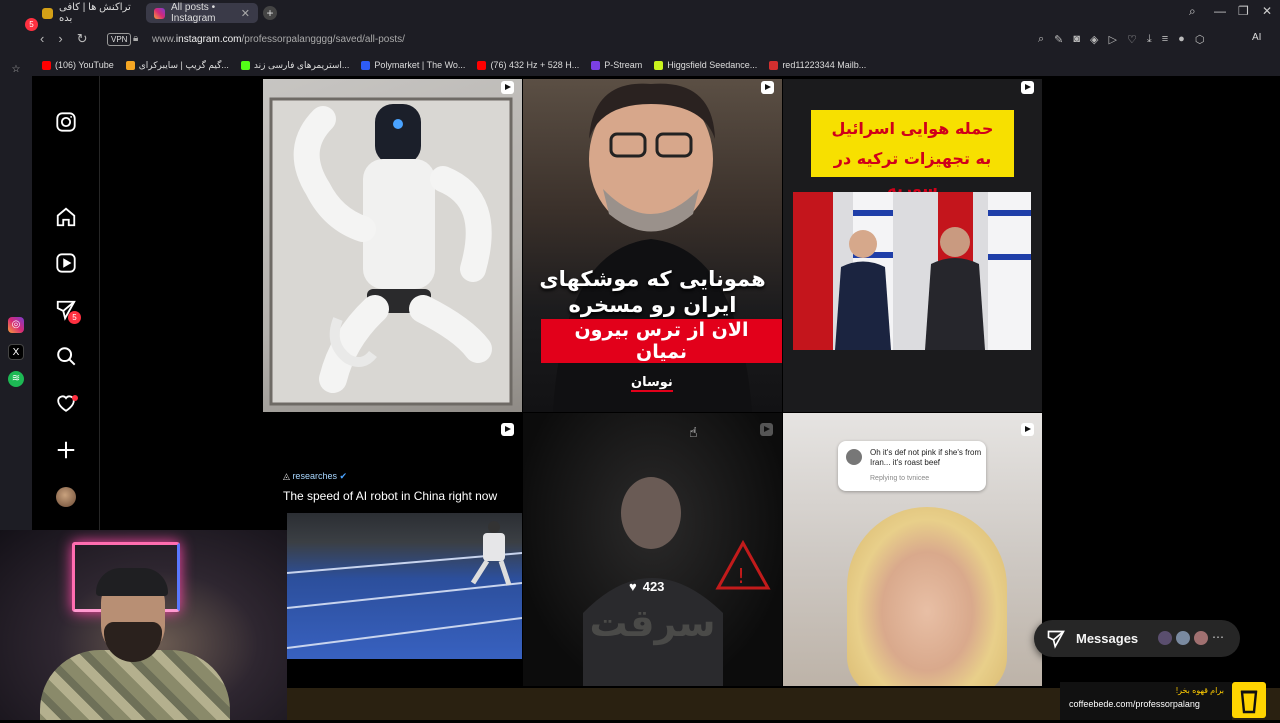  What do you see at coordinates (1134, 704) in the screenshot?
I see `coffee-url: coffeebede.com/professorpalang` at bounding box center [1134, 704].